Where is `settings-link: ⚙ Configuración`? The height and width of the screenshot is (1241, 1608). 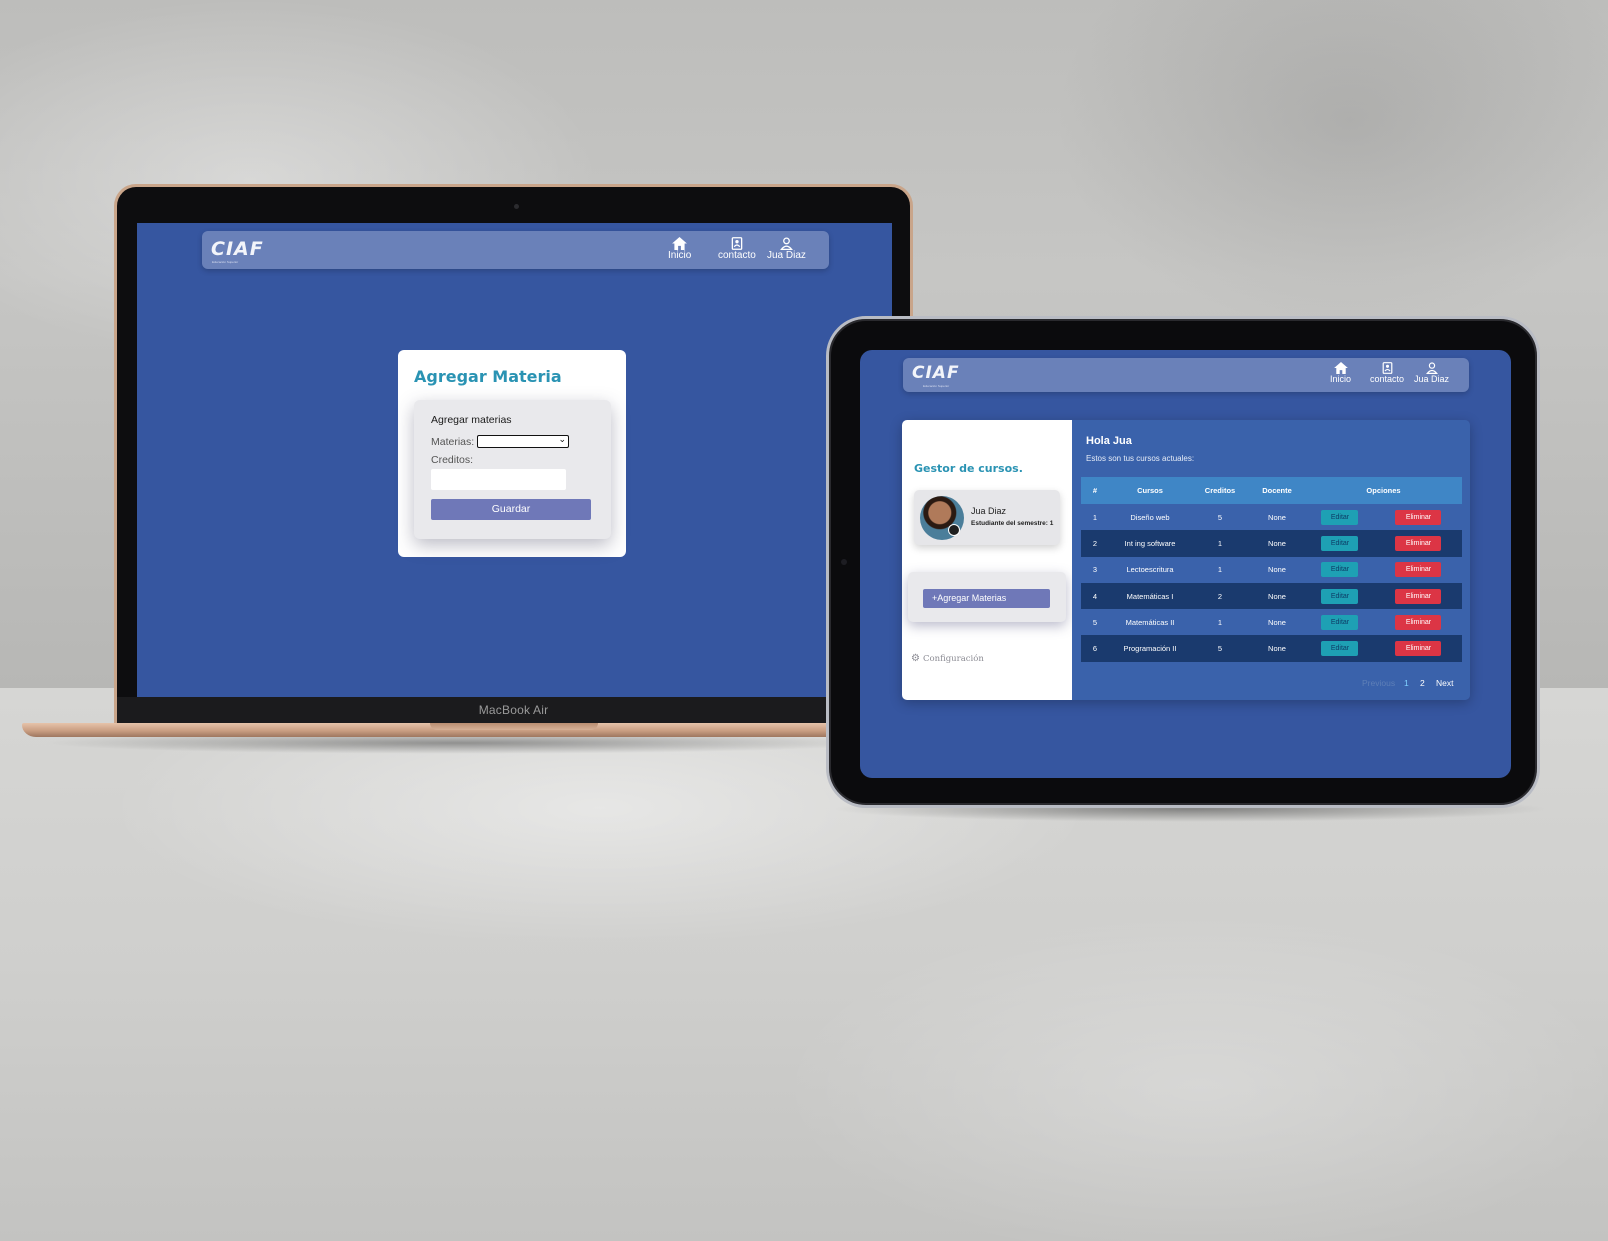
settings-link: ⚙ Configuración is located at coordinates (947, 658).